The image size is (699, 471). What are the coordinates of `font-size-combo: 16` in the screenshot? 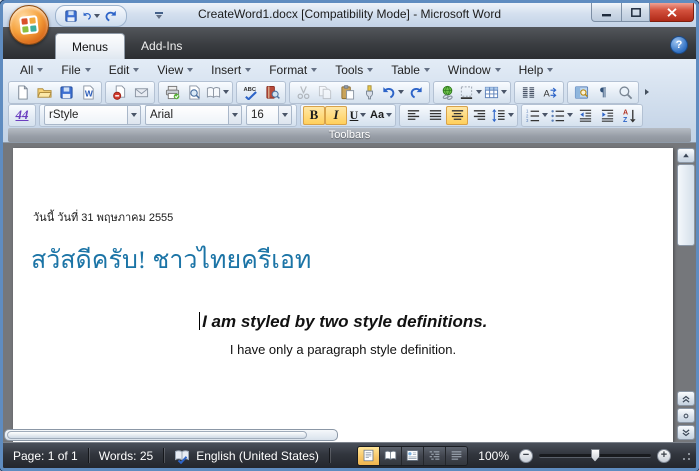 It's located at (269, 115).